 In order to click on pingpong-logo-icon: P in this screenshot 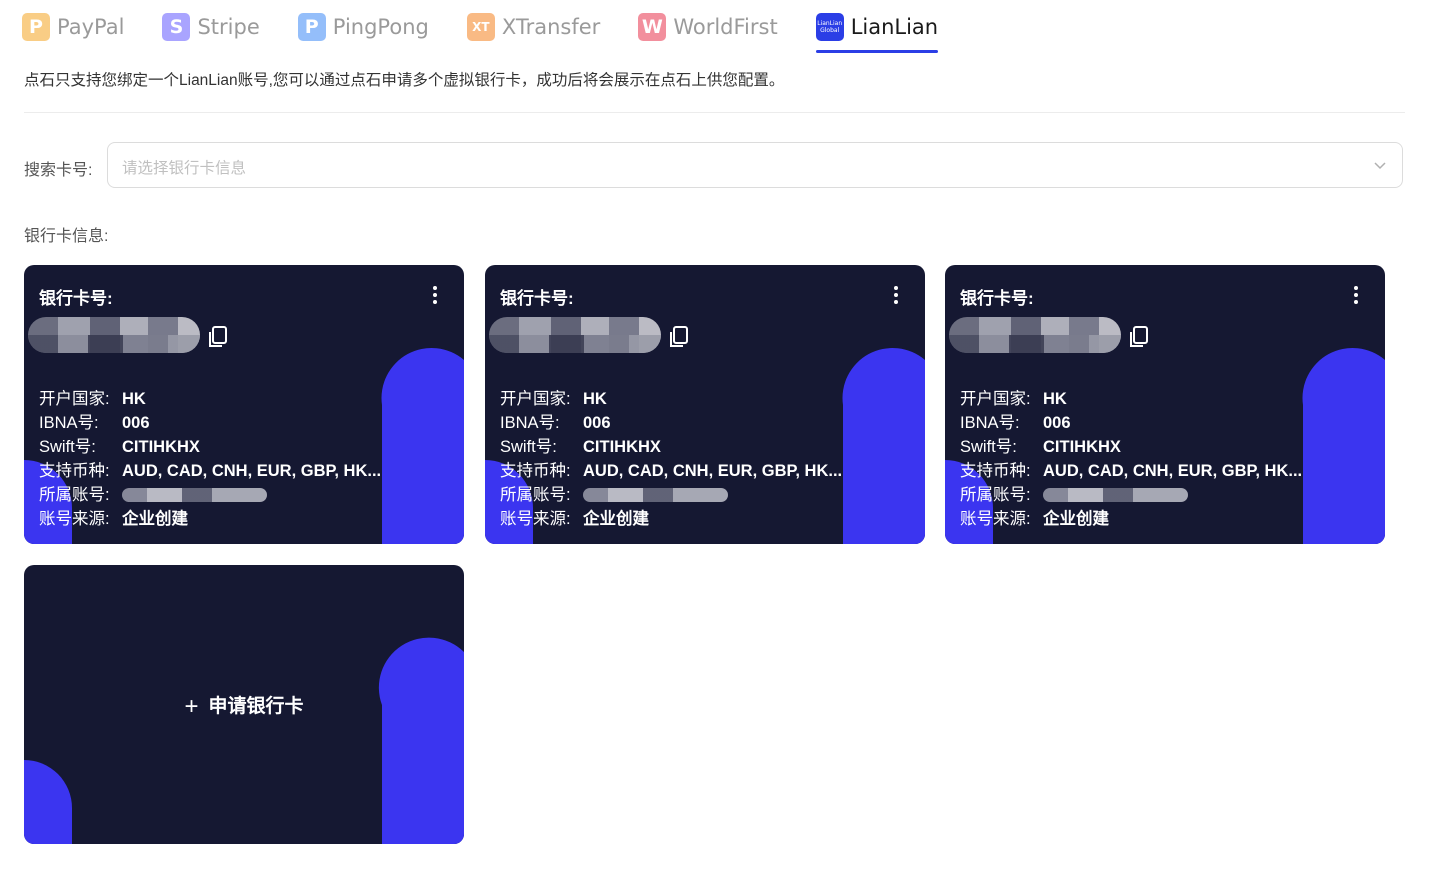, I will do `click(311, 27)`.